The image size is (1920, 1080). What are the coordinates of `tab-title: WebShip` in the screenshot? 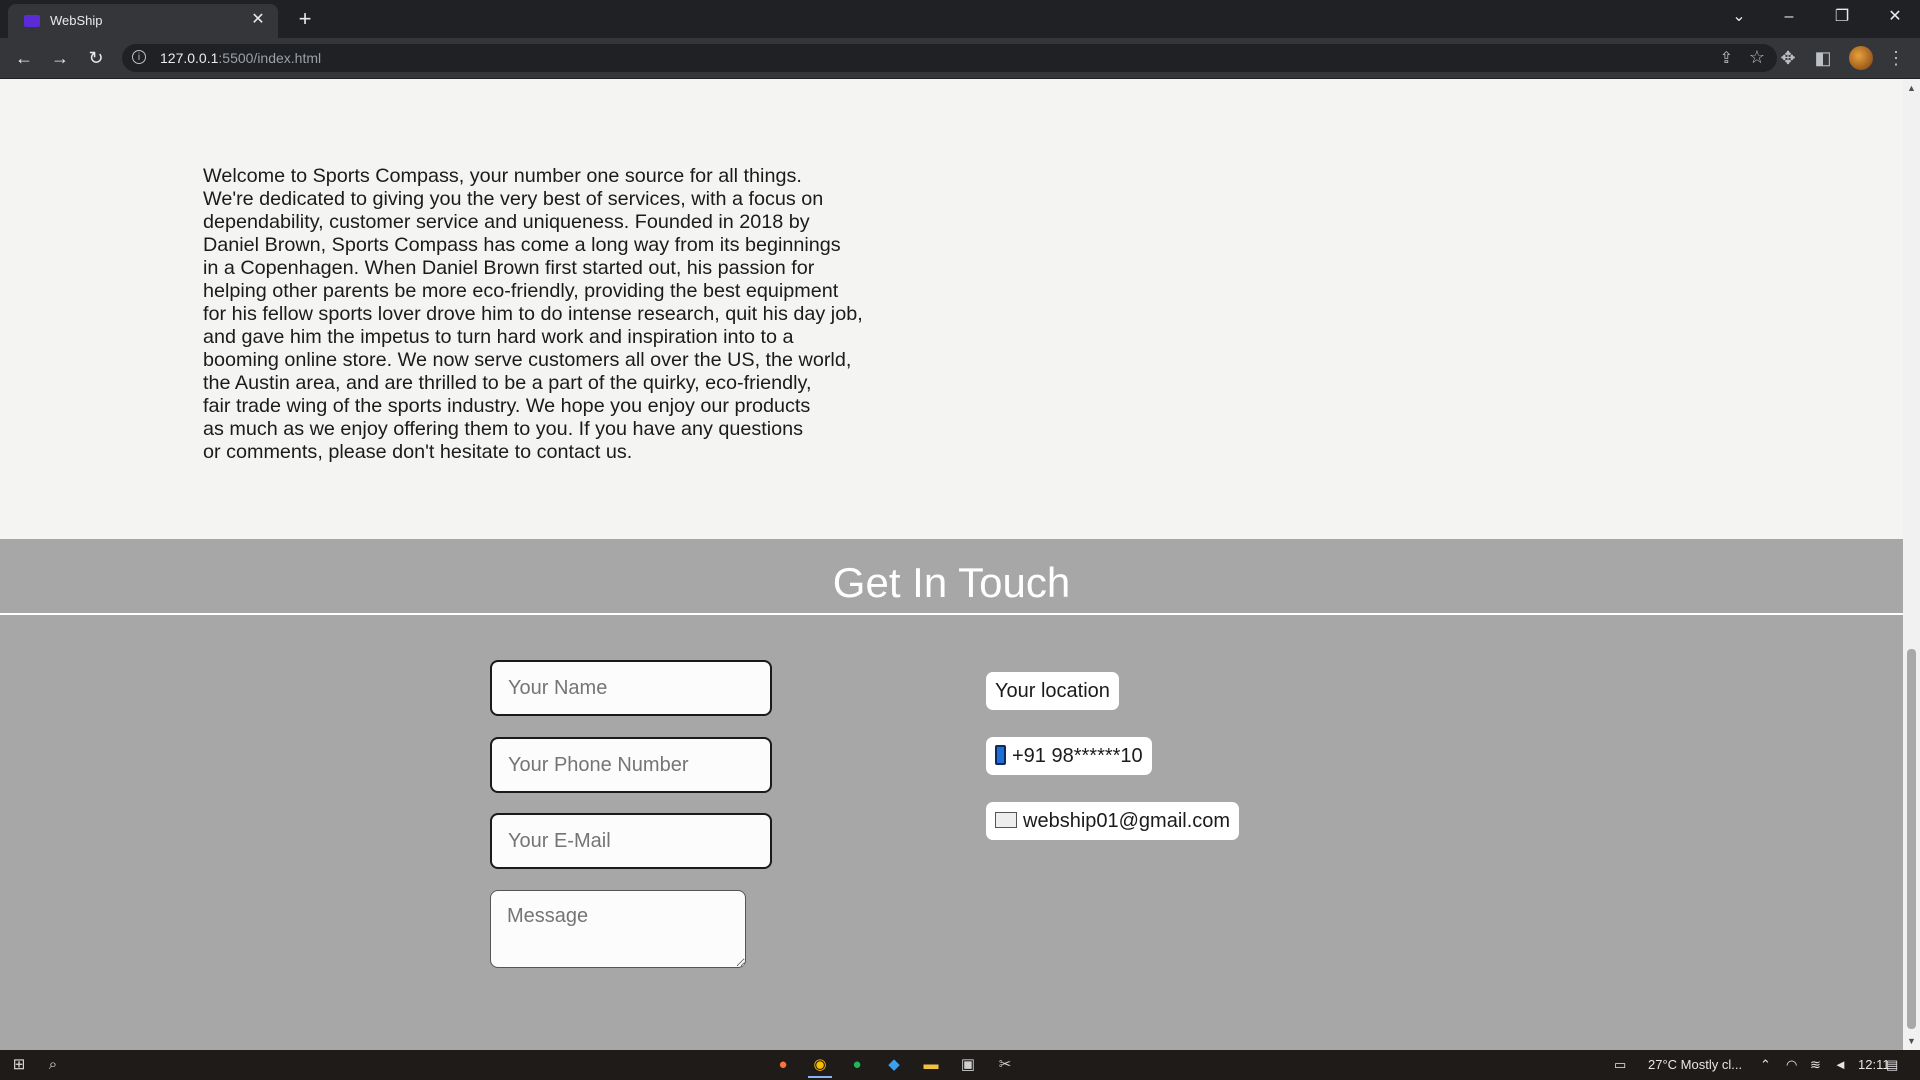 It's located at (76, 20).